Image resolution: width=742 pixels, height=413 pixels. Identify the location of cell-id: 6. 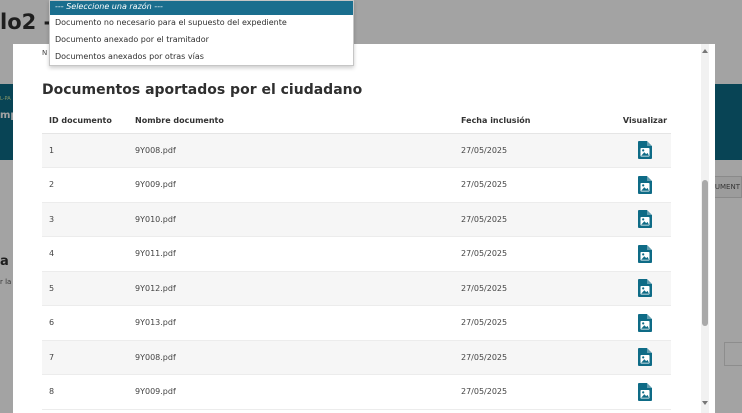
(85, 323).